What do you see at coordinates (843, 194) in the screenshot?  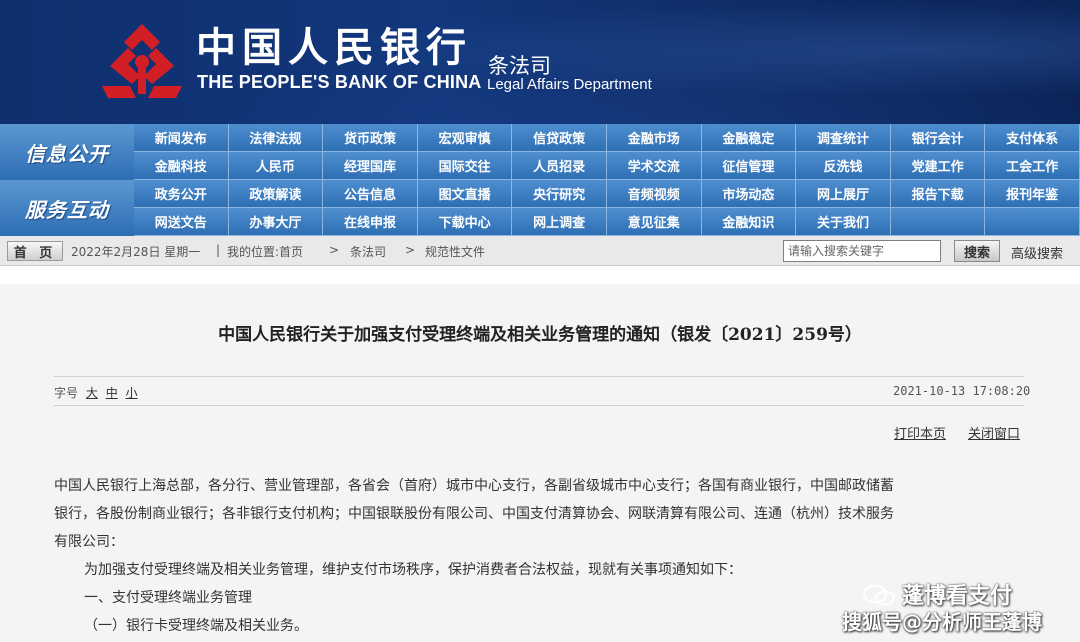 I see `nav-item: 网上展厅` at bounding box center [843, 194].